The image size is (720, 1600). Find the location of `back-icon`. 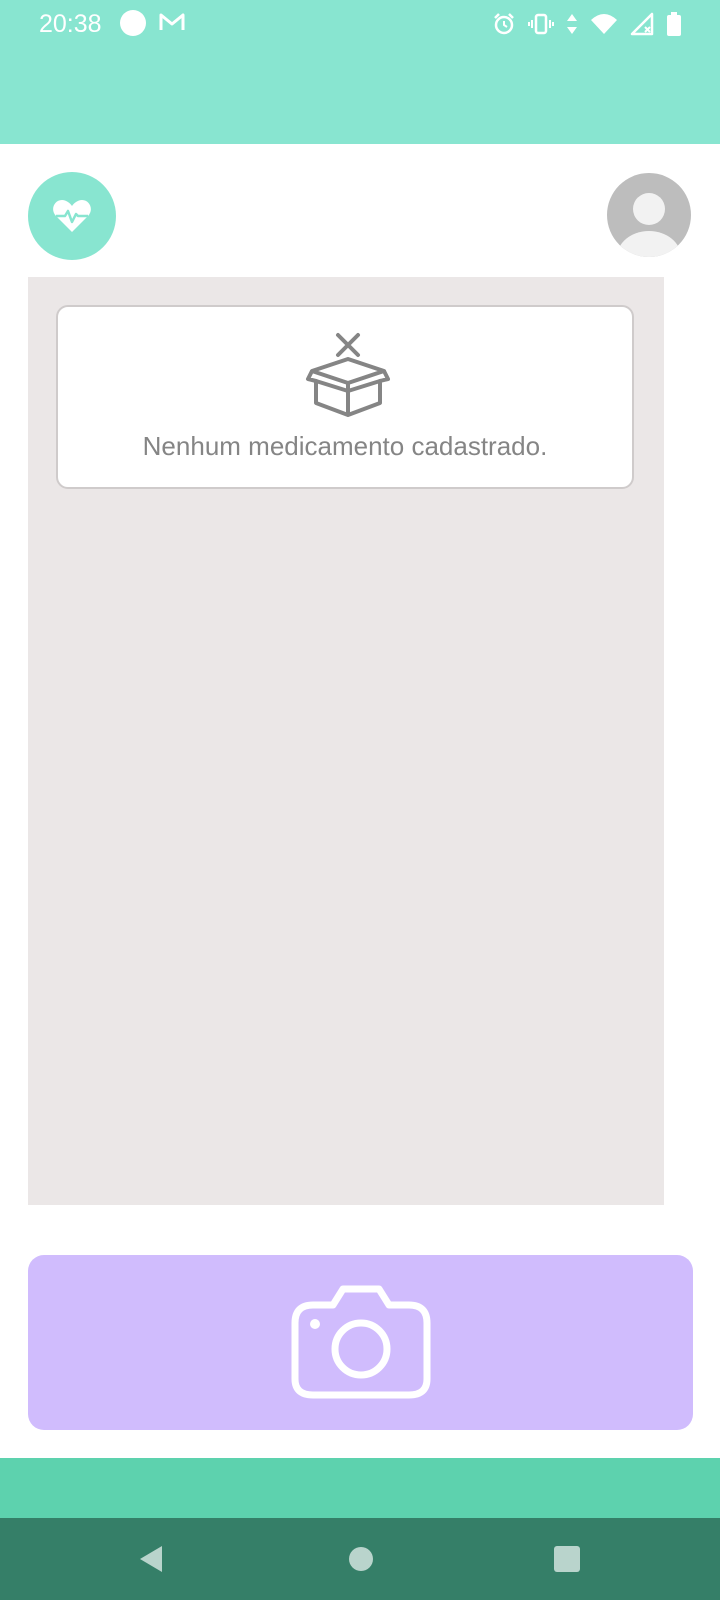

back-icon is located at coordinates (151, 1559).